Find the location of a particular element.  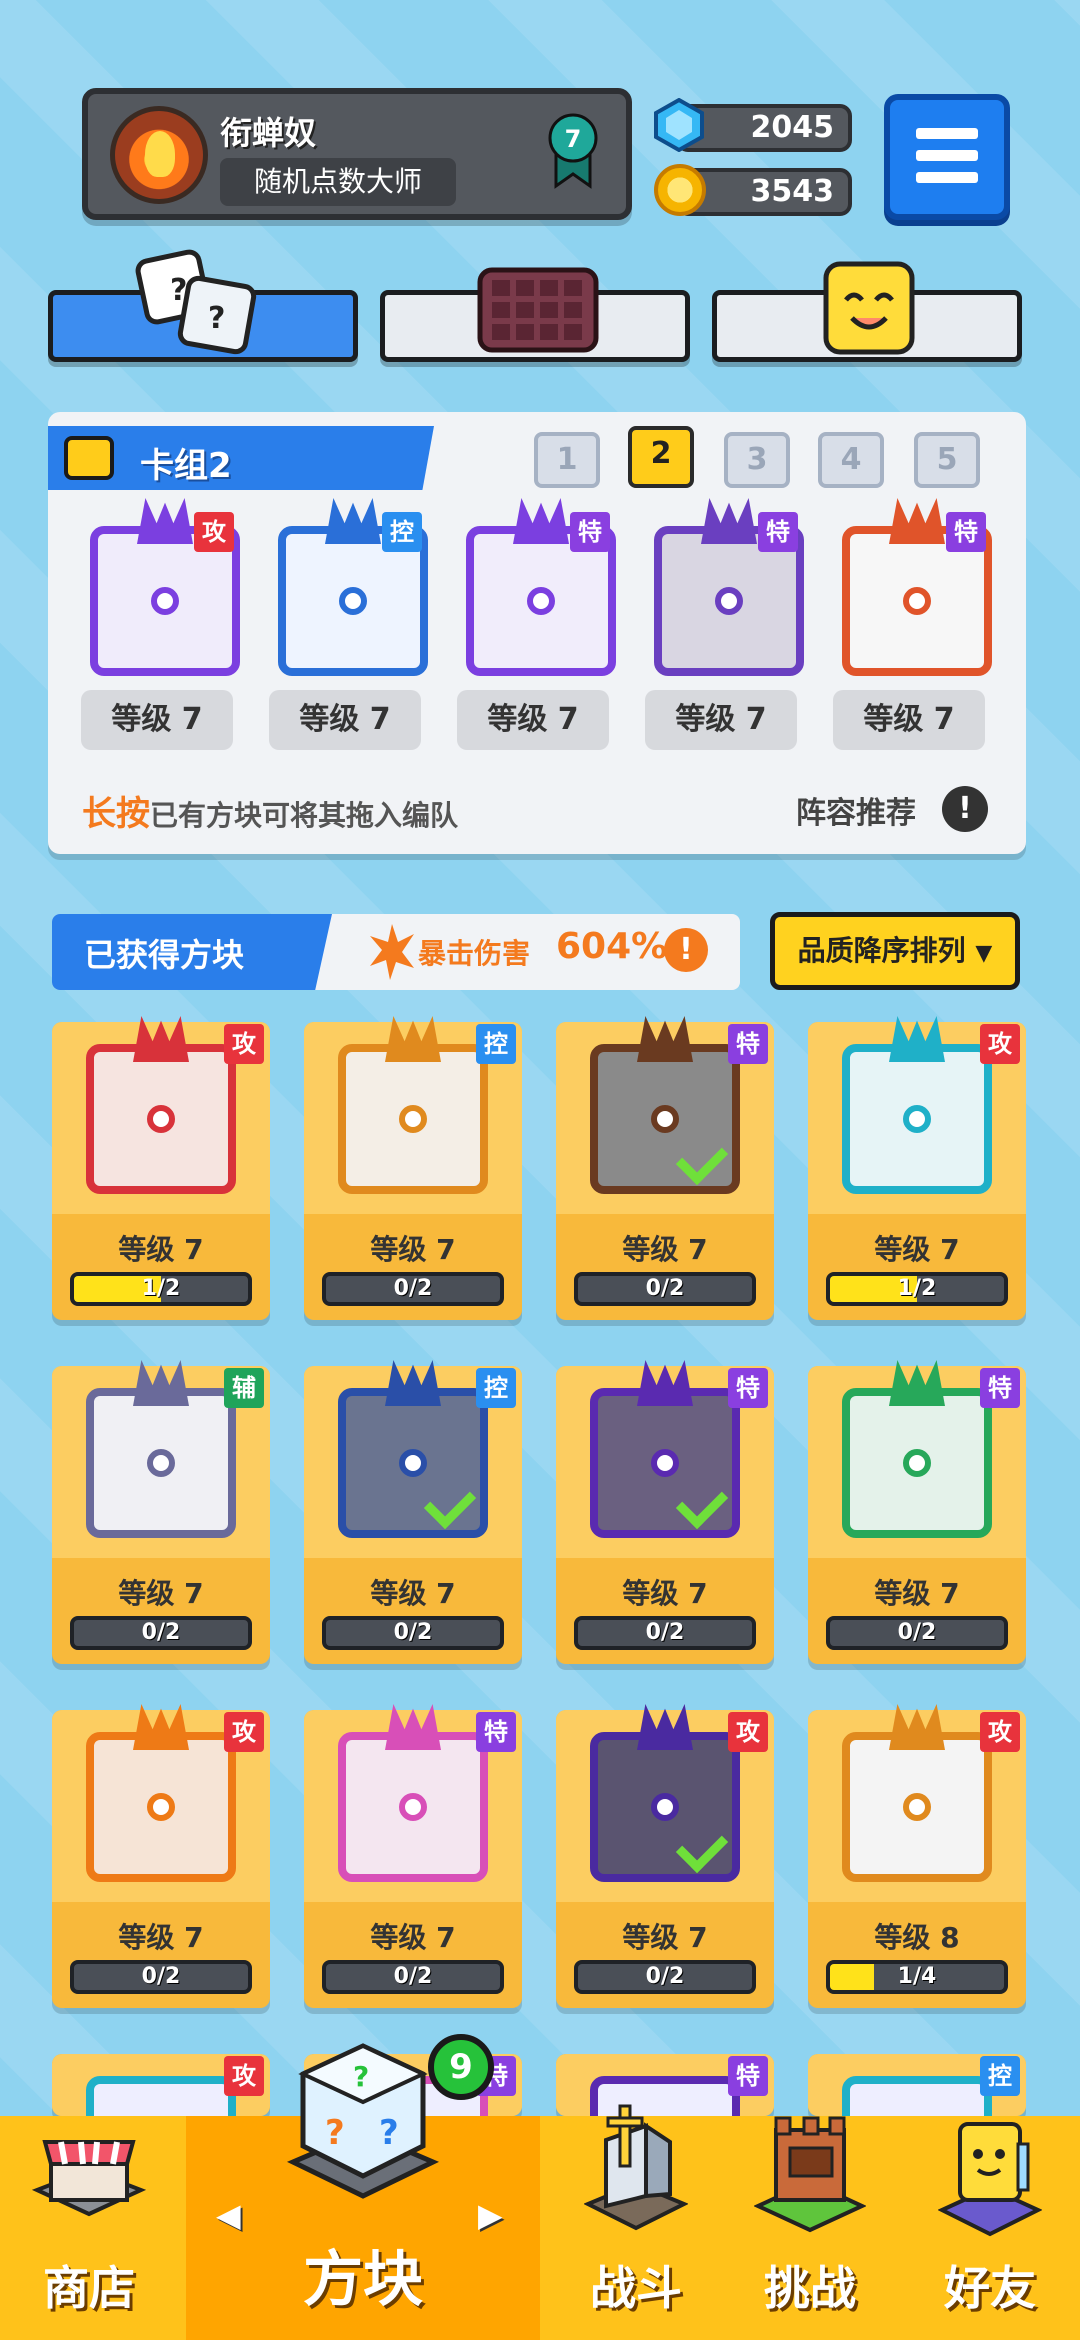

upgrade-progress-bar: 1/4 is located at coordinates (917, 1977).